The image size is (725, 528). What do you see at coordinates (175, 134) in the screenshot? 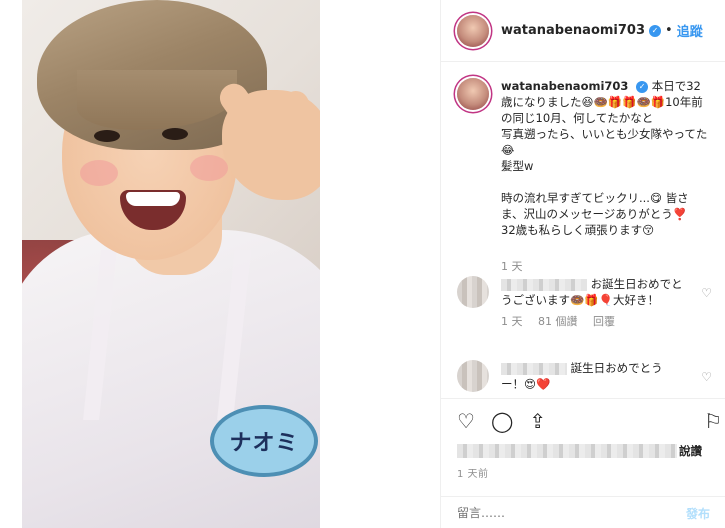
I see `photo-eye-right` at bounding box center [175, 134].